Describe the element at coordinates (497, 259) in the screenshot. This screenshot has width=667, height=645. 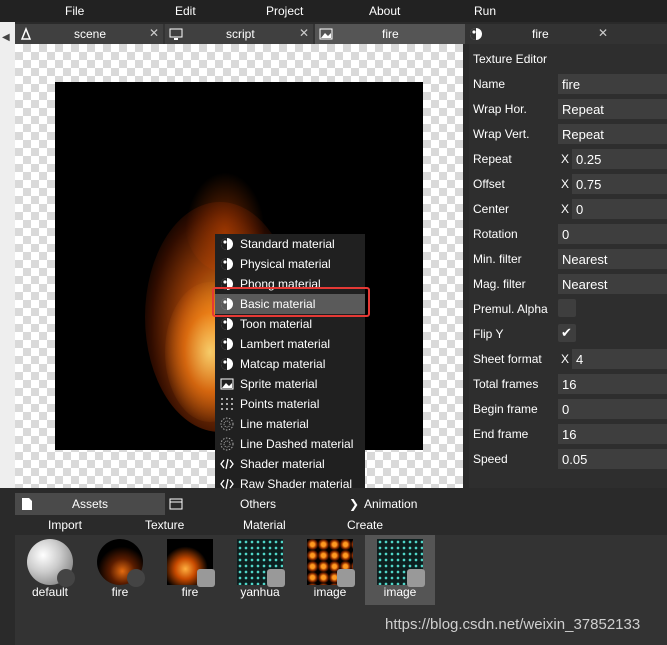
I see `field-label: Min. filter` at that location.